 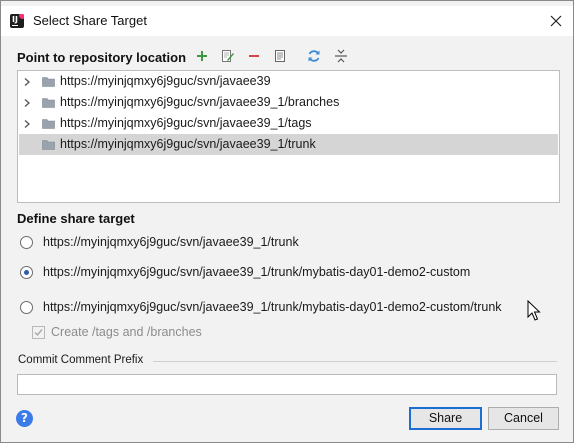 I want to click on cancel-button: Cancel, so click(x=523, y=418).